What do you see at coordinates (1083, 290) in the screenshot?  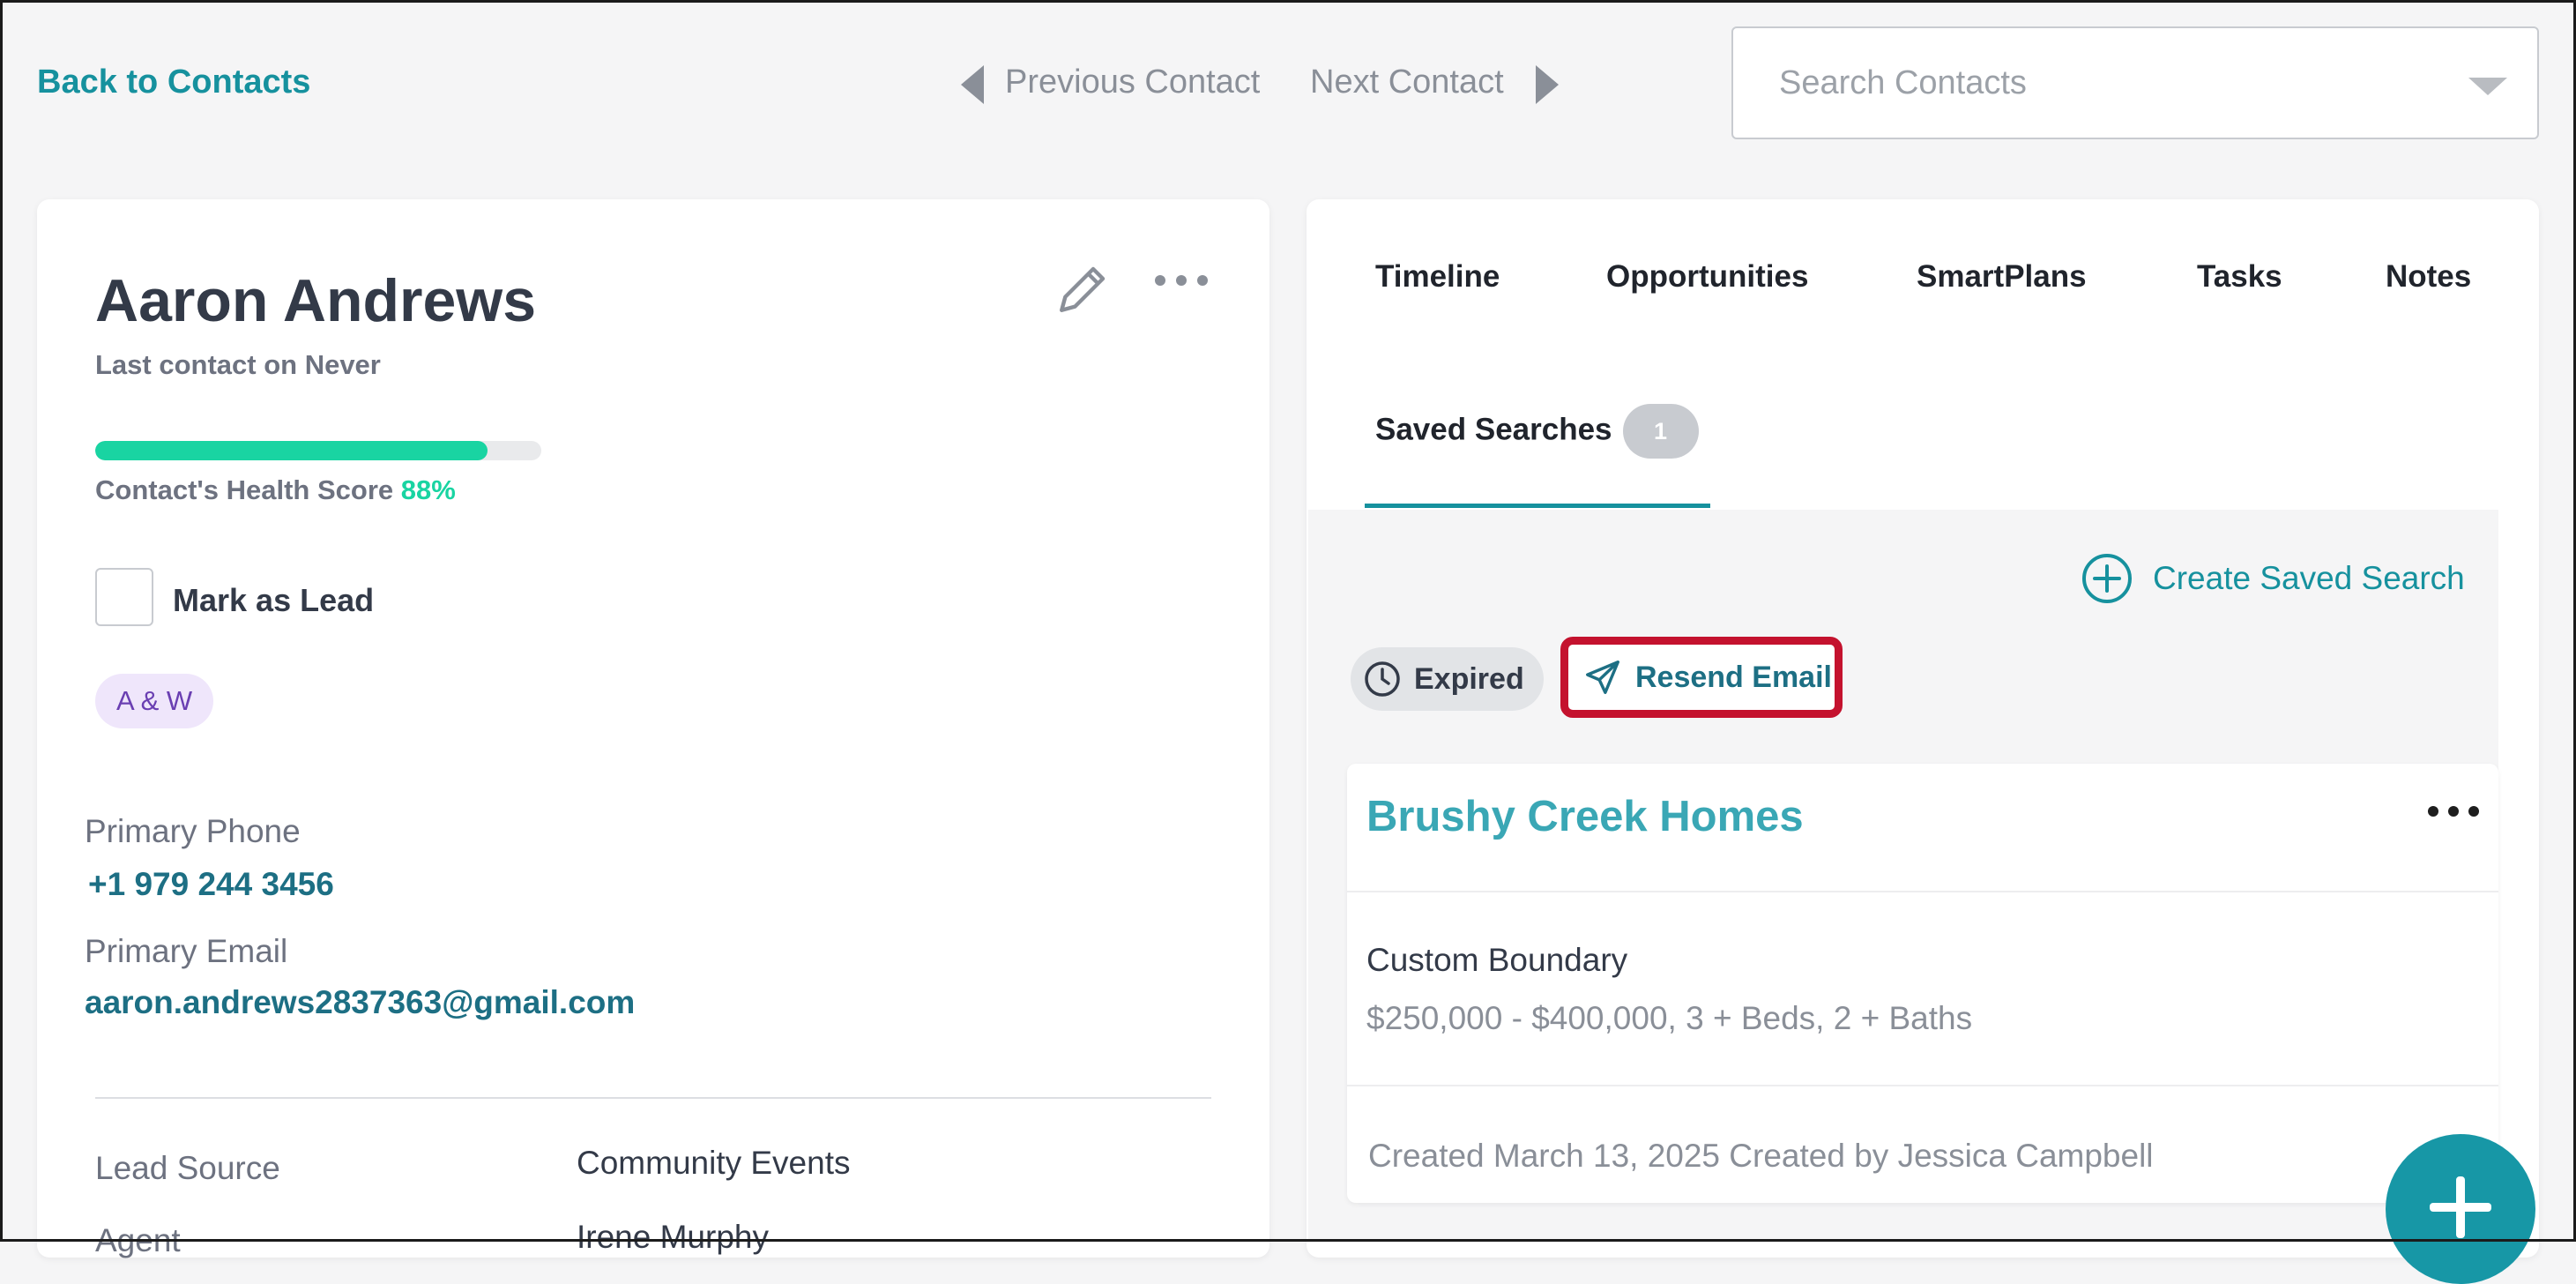 I see `edit-pencil-icon` at bounding box center [1083, 290].